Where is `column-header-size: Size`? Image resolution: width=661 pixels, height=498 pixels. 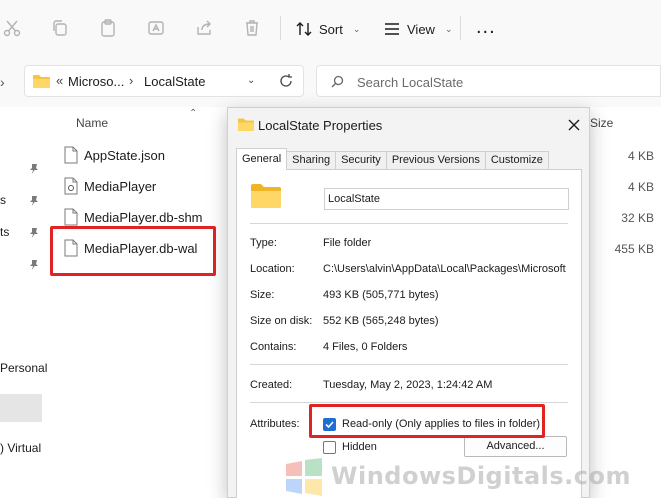 column-header-size: Size is located at coordinates (601, 123).